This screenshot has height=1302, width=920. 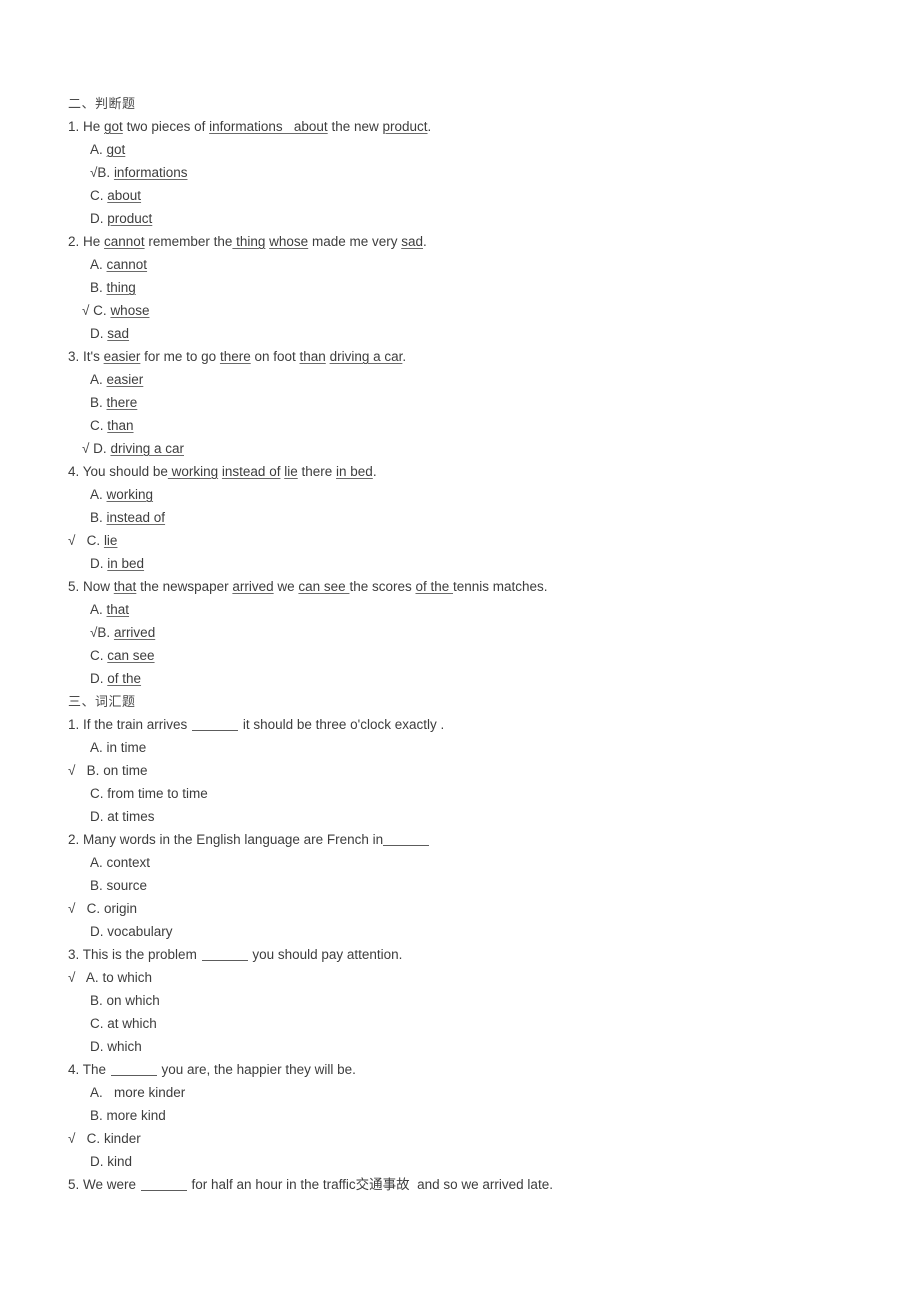 What do you see at coordinates (463, 333) in the screenshot?
I see `option-row: D. sad` at bounding box center [463, 333].